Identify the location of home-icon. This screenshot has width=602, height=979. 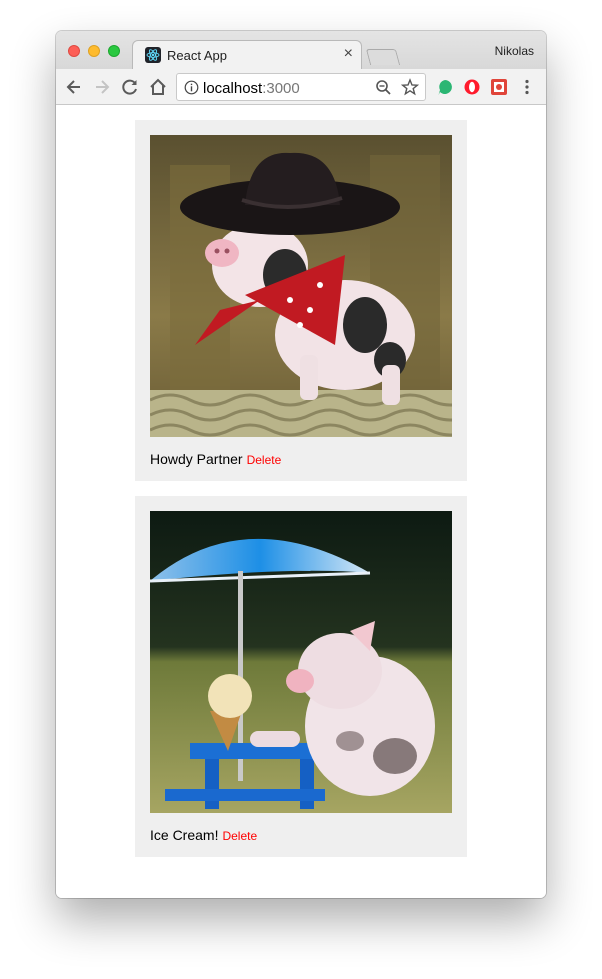
(158, 87).